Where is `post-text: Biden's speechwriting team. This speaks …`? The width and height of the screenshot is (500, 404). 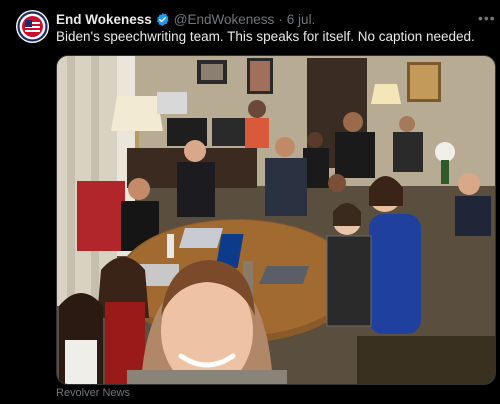
post-text: Biden's speechwriting team. This speaks … is located at coordinates (265, 36).